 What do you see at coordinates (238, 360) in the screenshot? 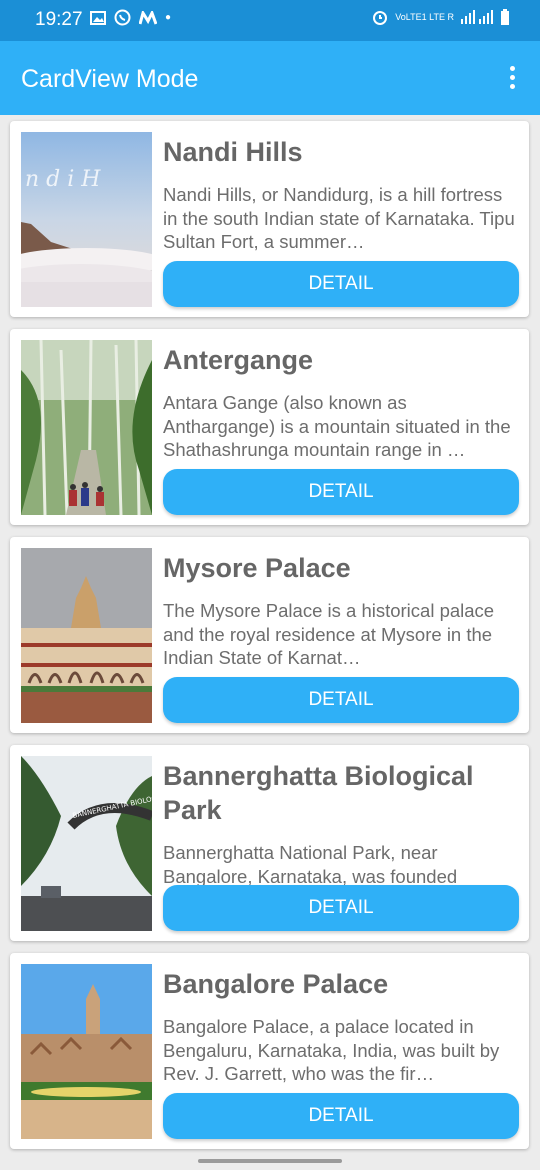
I see `card-title: Antergange` at bounding box center [238, 360].